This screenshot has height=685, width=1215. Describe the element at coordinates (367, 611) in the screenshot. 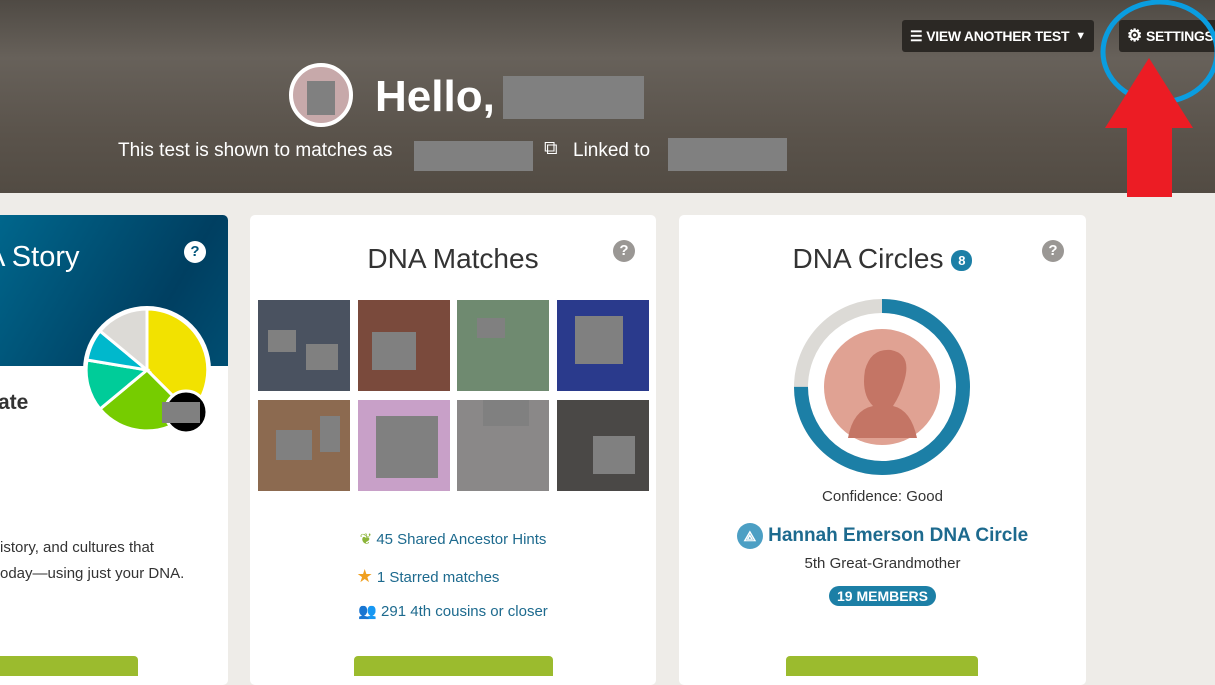

I see `people-icon: 👥` at that location.